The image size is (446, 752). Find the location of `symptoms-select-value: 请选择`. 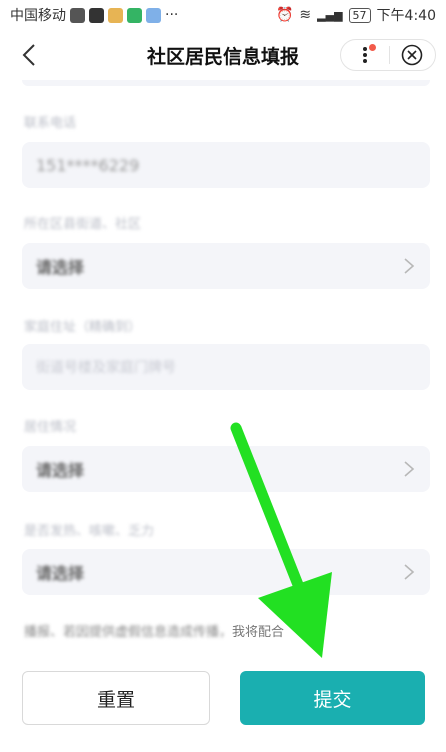

symptoms-select-value: 请选择 is located at coordinates (60, 573).